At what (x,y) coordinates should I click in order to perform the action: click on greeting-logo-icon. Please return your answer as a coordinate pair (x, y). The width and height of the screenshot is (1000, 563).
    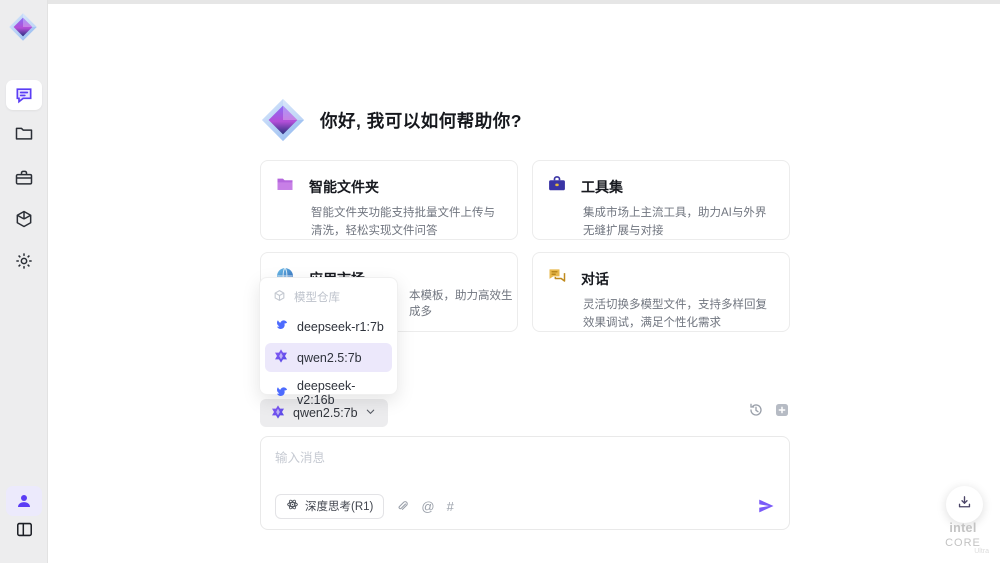
    Looking at the image, I should click on (283, 120).